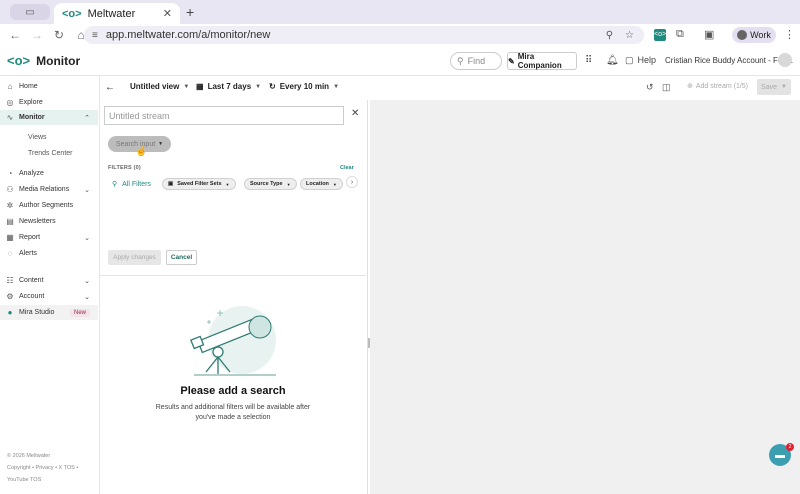 The height and width of the screenshot is (494, 800). I want to click on content-icon: ☷, so click(10, 280).